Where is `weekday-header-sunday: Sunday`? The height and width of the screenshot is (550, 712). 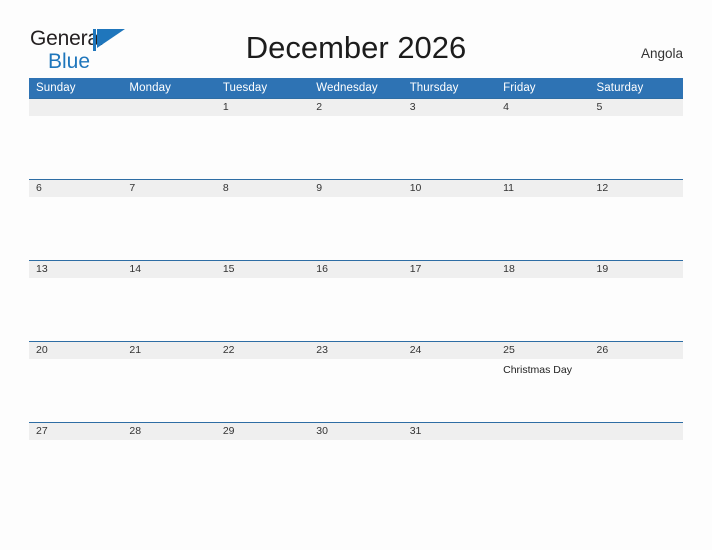
weekday-header-sunday: Sunday is located at coordinates (76, 88).